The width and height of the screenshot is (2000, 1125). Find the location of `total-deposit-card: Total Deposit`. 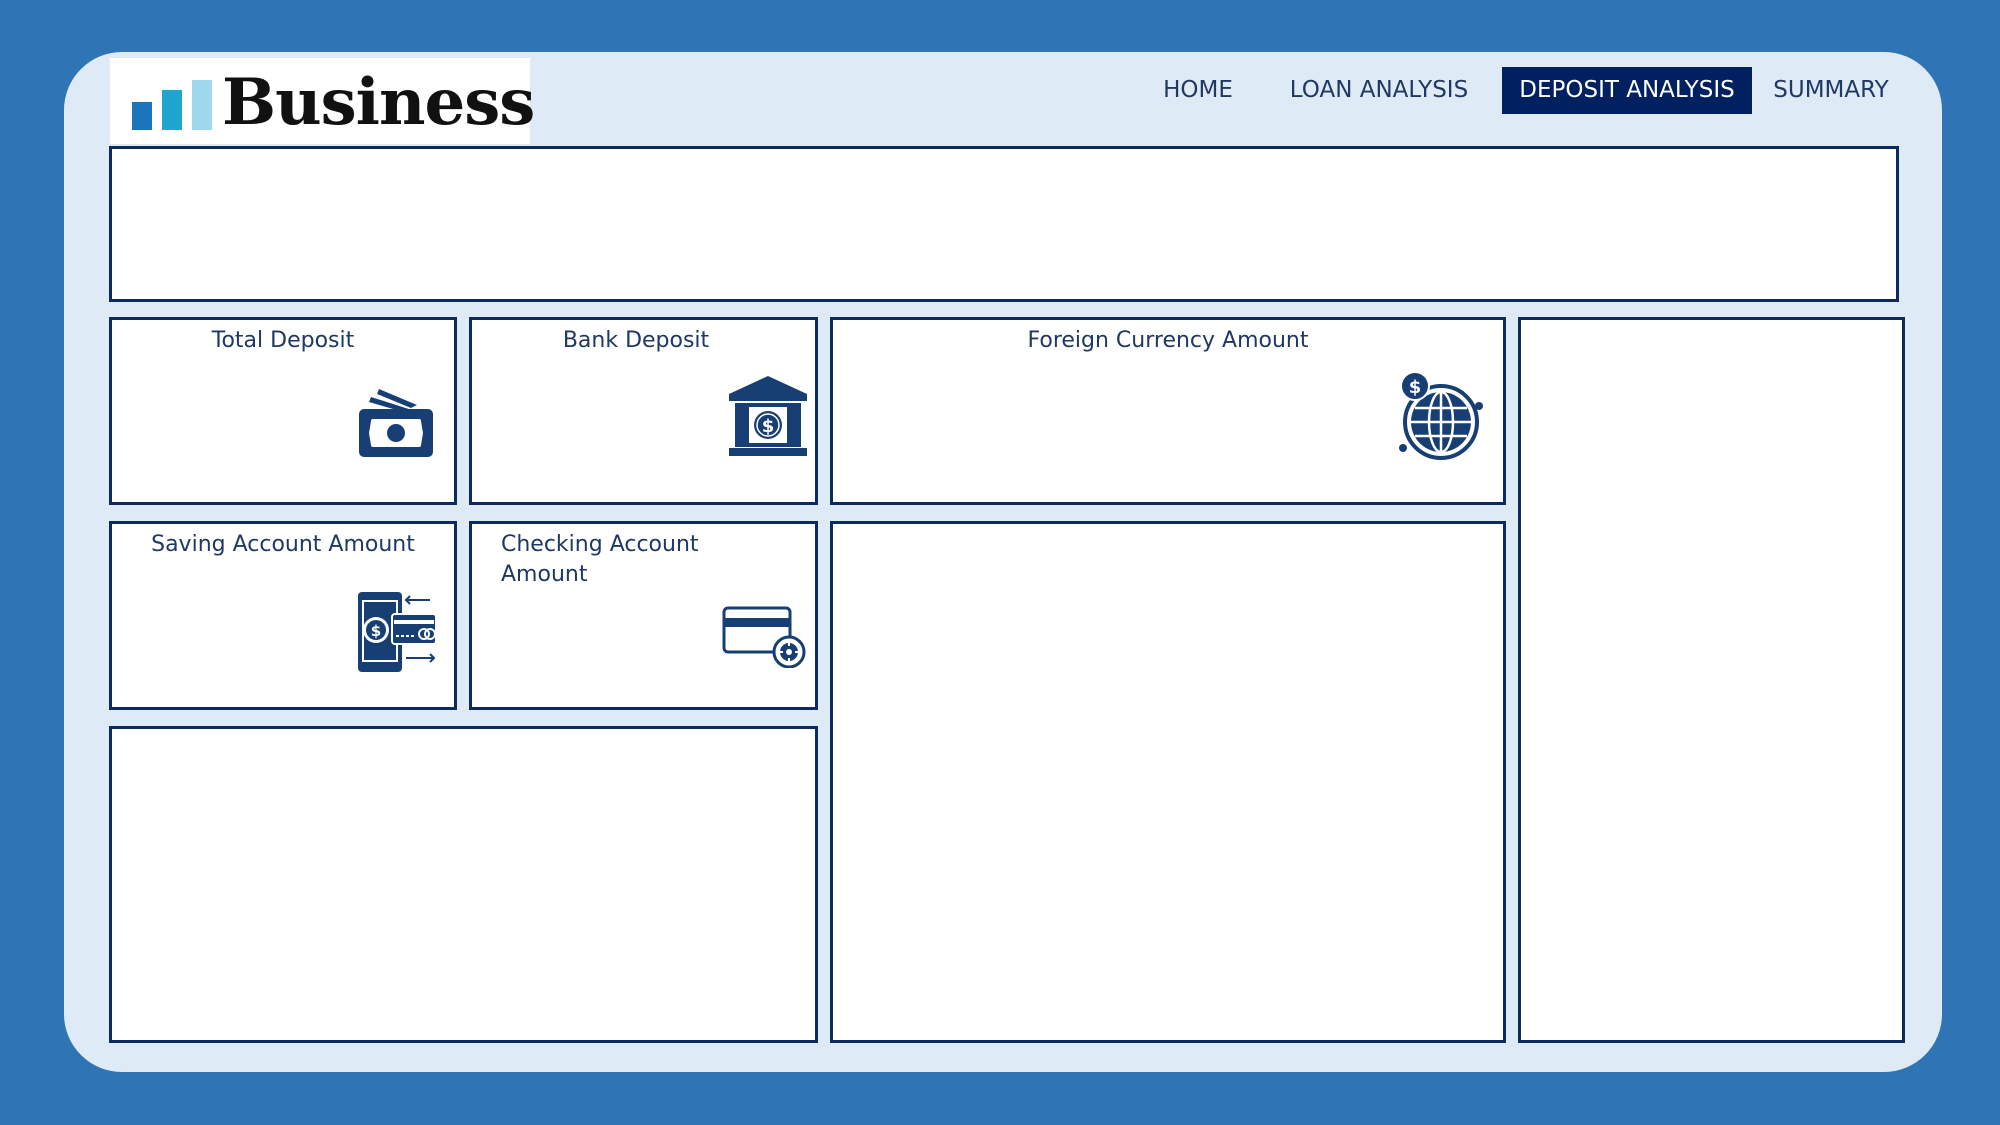

total-deposit-card: Total Deposit is located at coordinates (283, 411).